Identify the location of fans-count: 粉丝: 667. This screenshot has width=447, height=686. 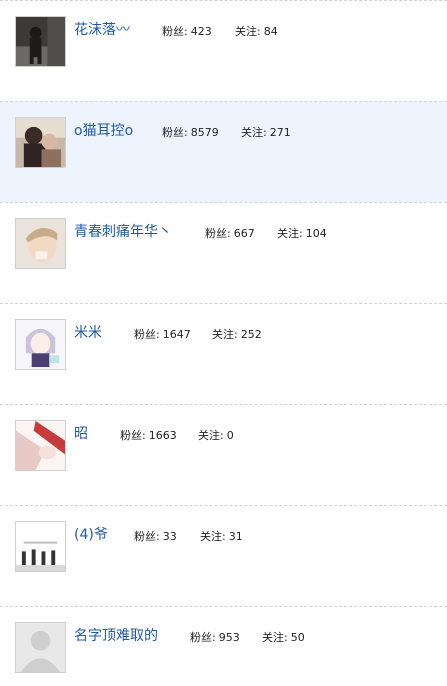
(230, 233).